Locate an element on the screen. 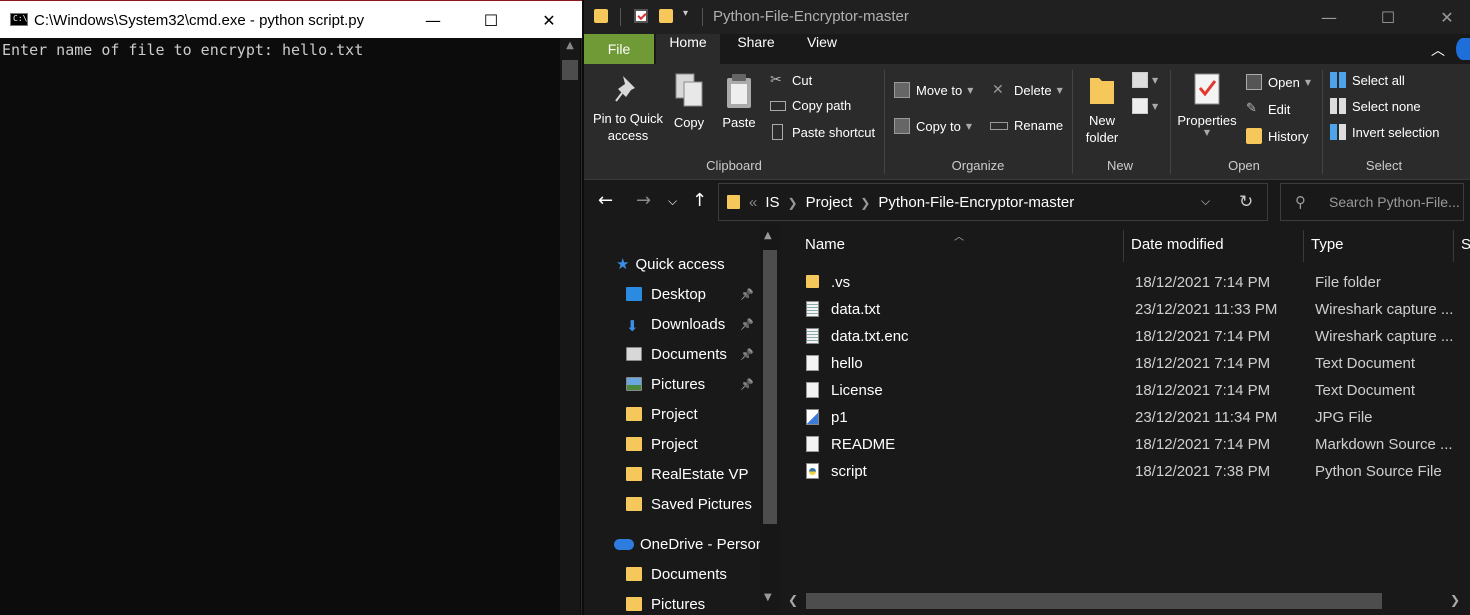 The height and width of the screenshot is (615, 1470). select-all-button: Select all is located at coordinates (1367, 80).